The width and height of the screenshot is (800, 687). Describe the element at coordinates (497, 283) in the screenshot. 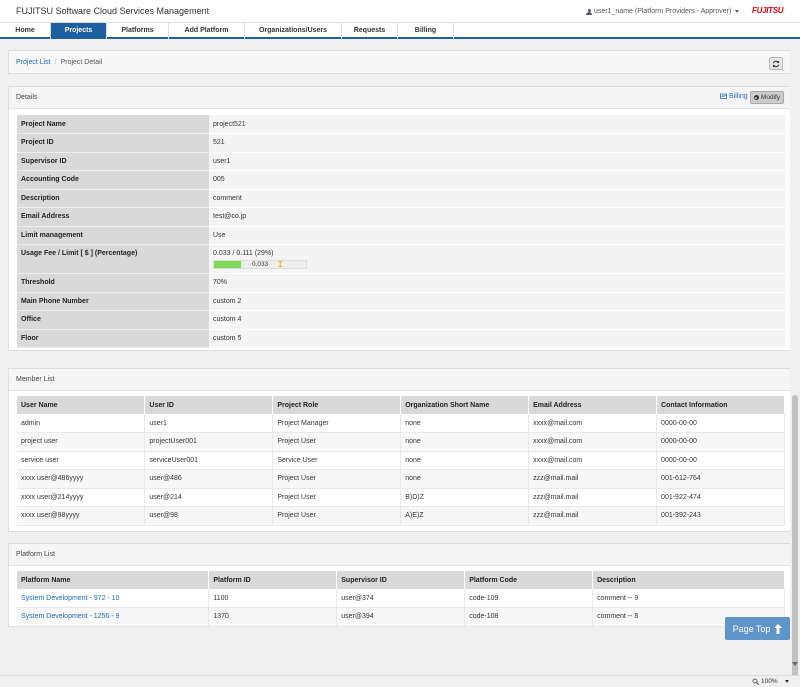

I see `detail-value: 70%` at that location.